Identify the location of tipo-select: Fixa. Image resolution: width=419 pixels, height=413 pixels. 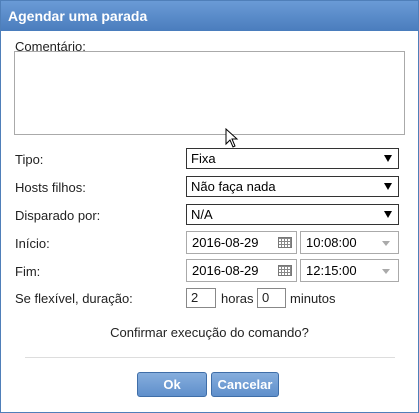
(292, 158).